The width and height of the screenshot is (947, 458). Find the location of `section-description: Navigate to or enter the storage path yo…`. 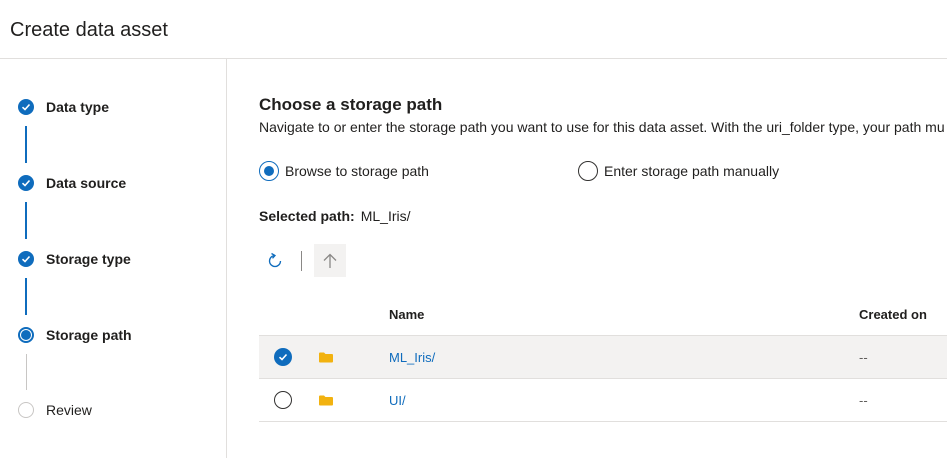

section-description: Navigate to or enter the storage path yo… is located at coordinates (602, 127).